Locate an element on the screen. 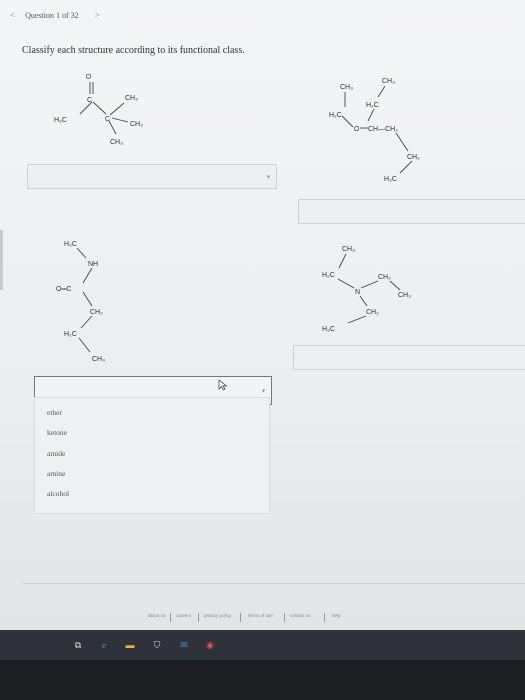 Image resolution: width=525 pixels, height=700 pixels. m3-ch2: CH₂ is located at coordinates (96, 312).